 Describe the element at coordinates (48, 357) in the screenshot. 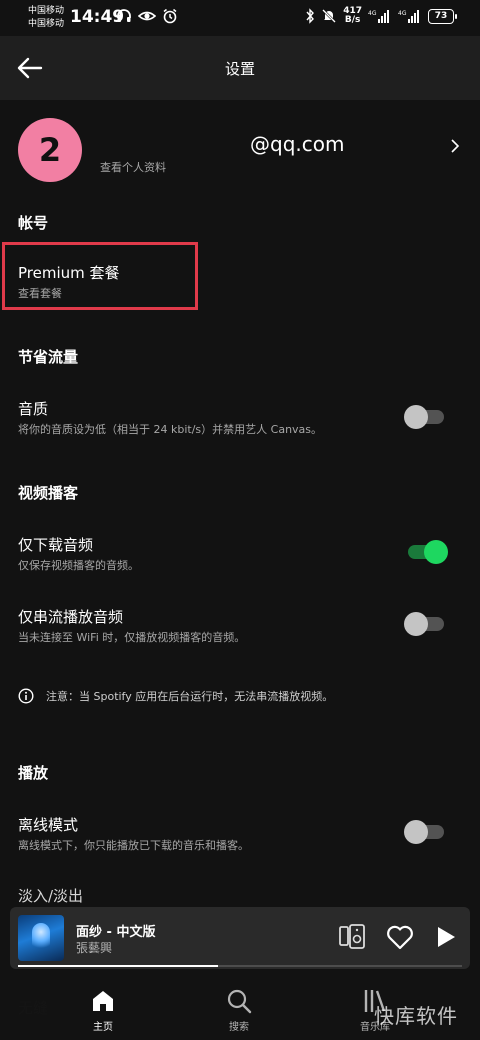

I see `section-data-saver: 节省流量` at that location.